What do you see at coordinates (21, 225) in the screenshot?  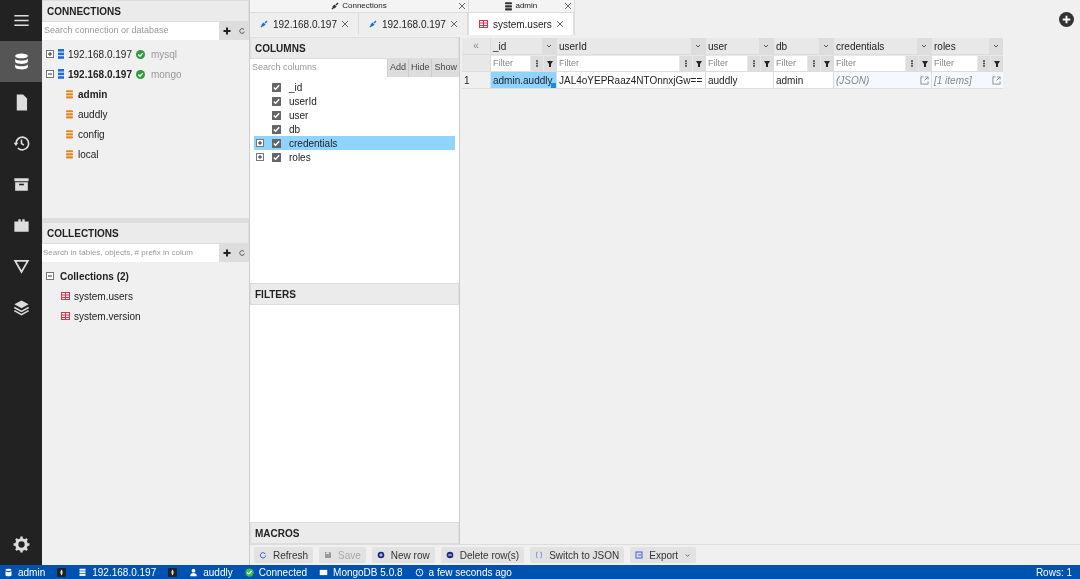 I see `briefcase-icon` at bounding box center [21, 225].